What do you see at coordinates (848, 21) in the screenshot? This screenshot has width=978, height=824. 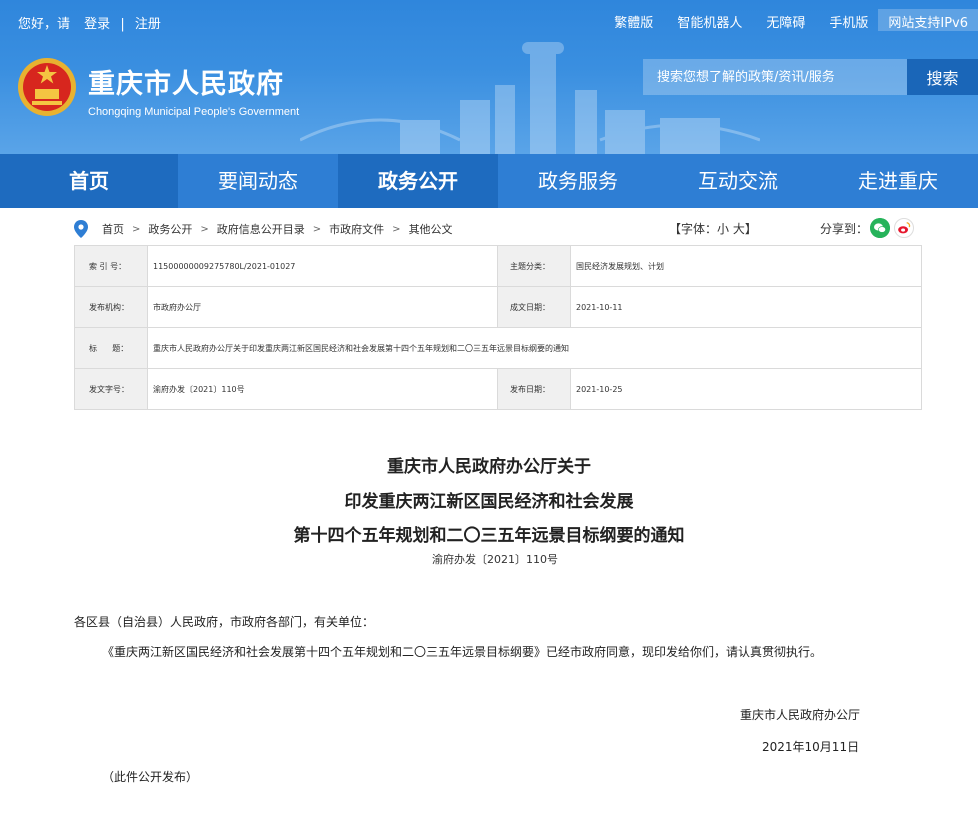 I see `mobile-version-link: 手机版` at bounding box center [848, 21].